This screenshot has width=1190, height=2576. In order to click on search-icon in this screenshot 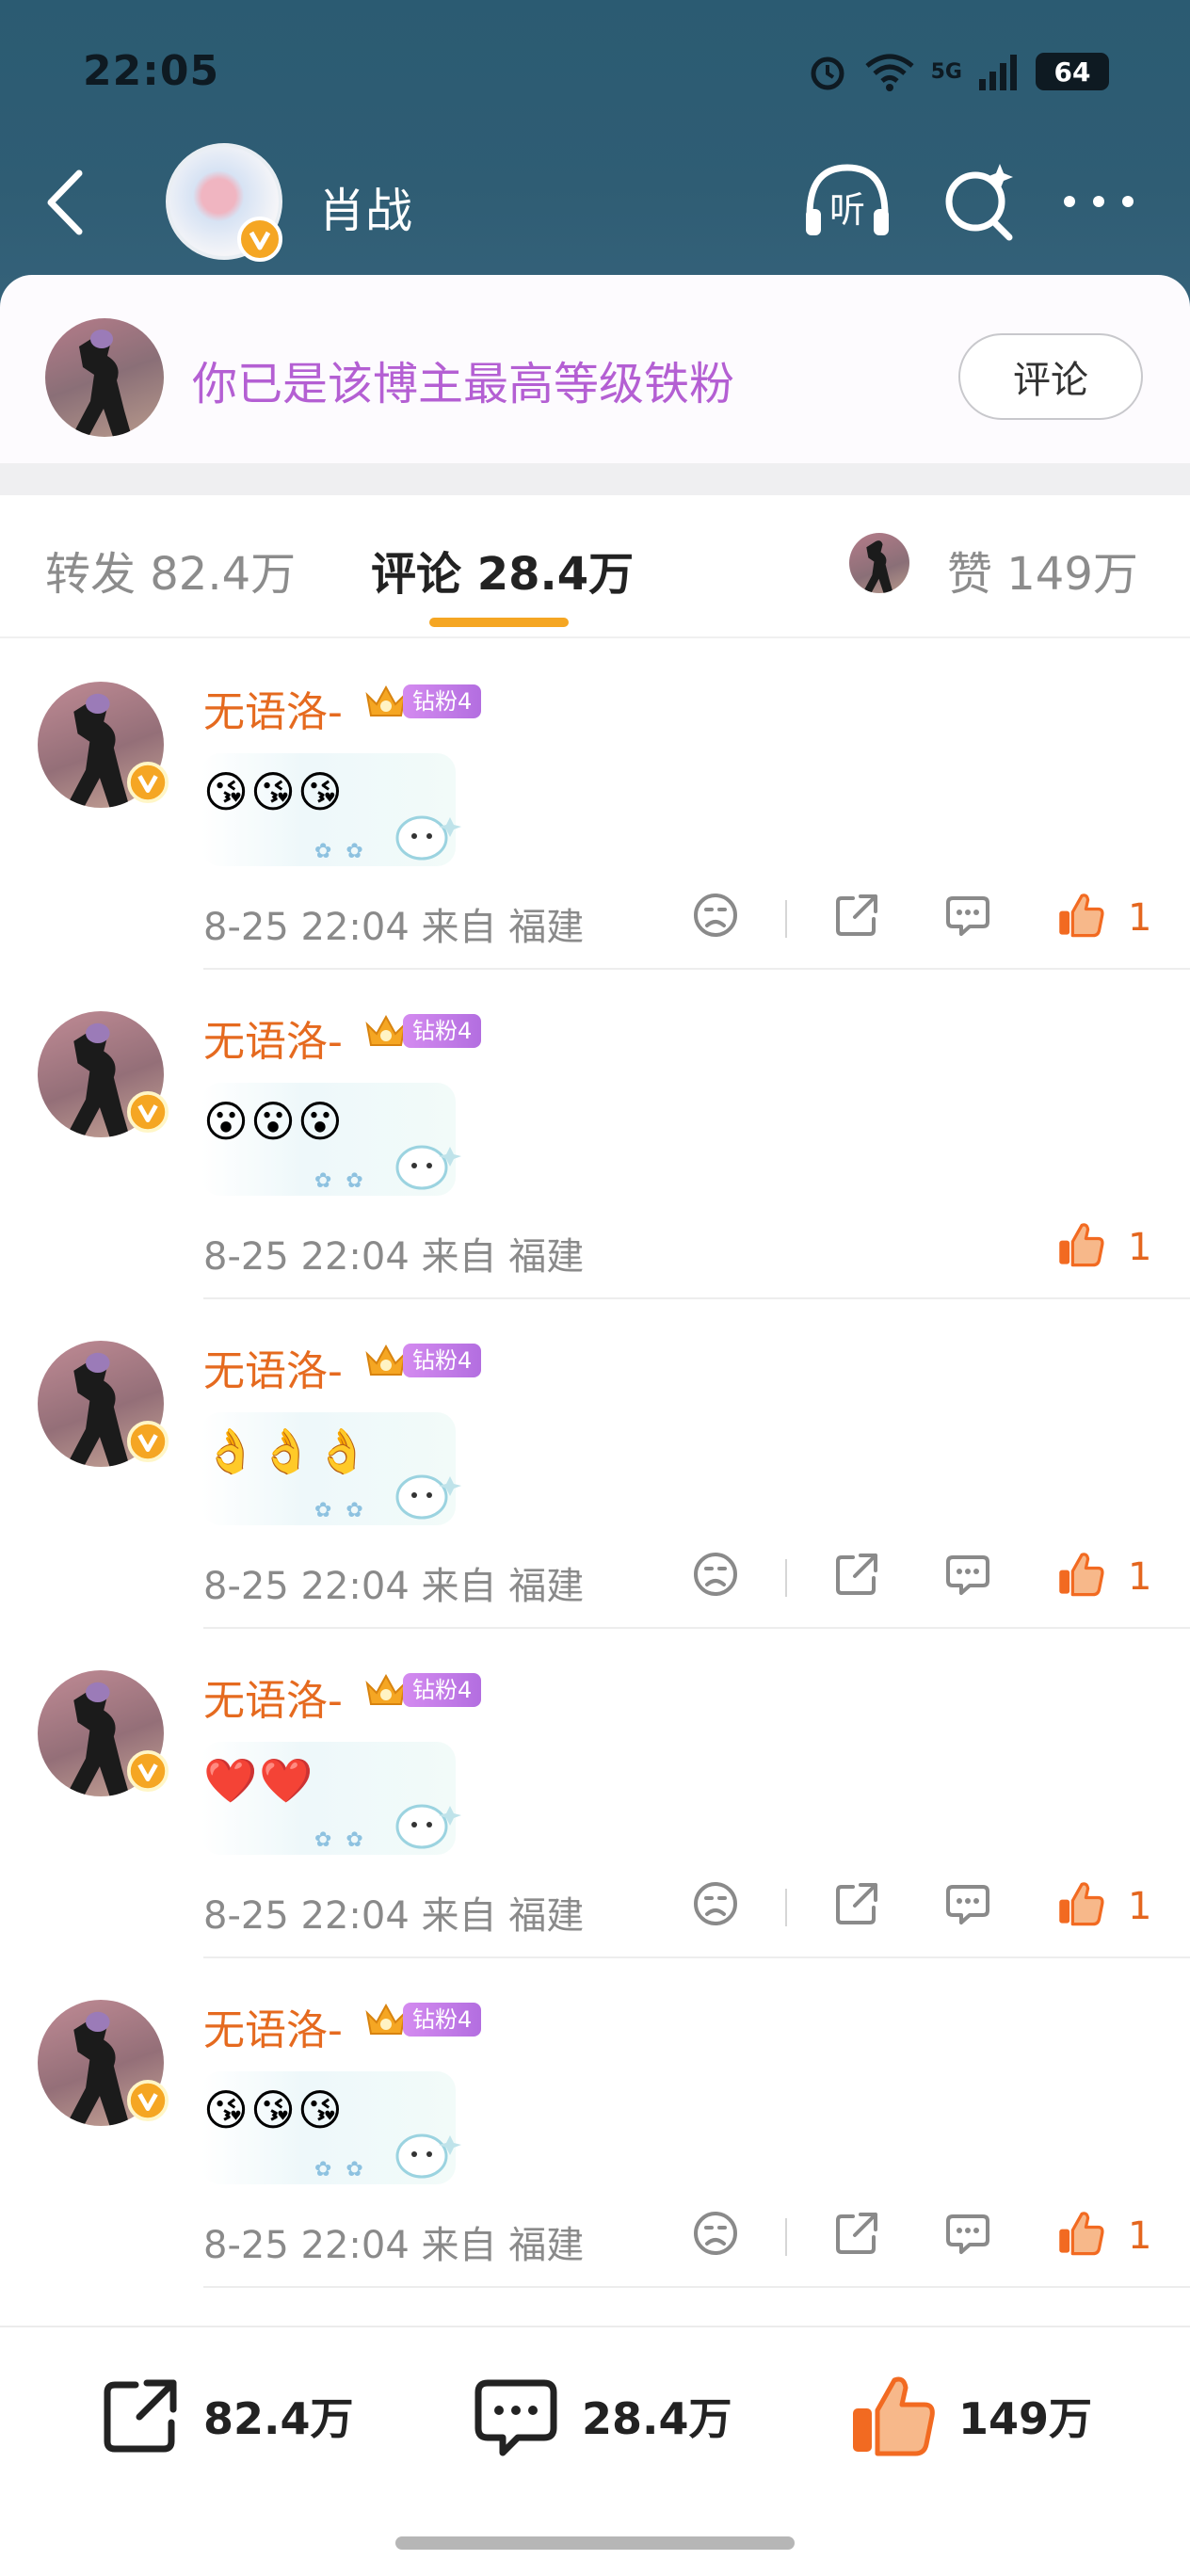, I will do `click(979, 200)`.